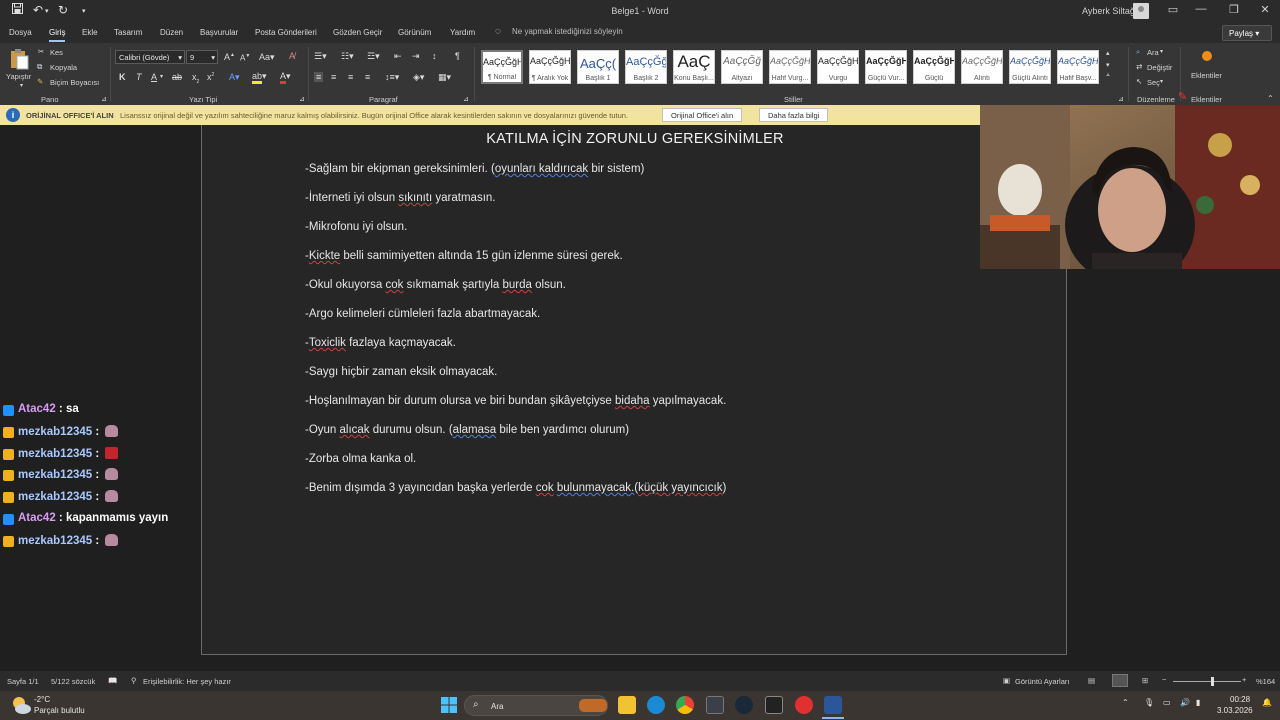 The width and height of the screenshot is (1280, 720). Describe the element at coordinates (219, 32) in the screenshot. I see `tab-basvurular: Başvurular` at that location.